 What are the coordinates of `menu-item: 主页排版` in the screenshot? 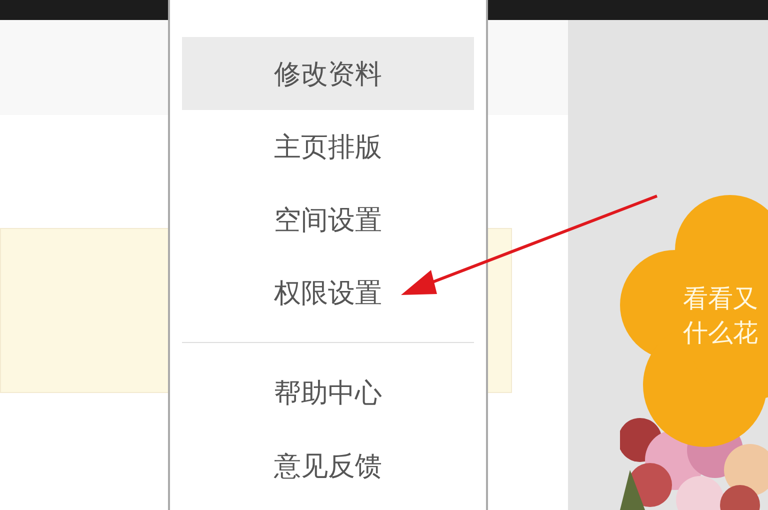 It's located at (328, 146).